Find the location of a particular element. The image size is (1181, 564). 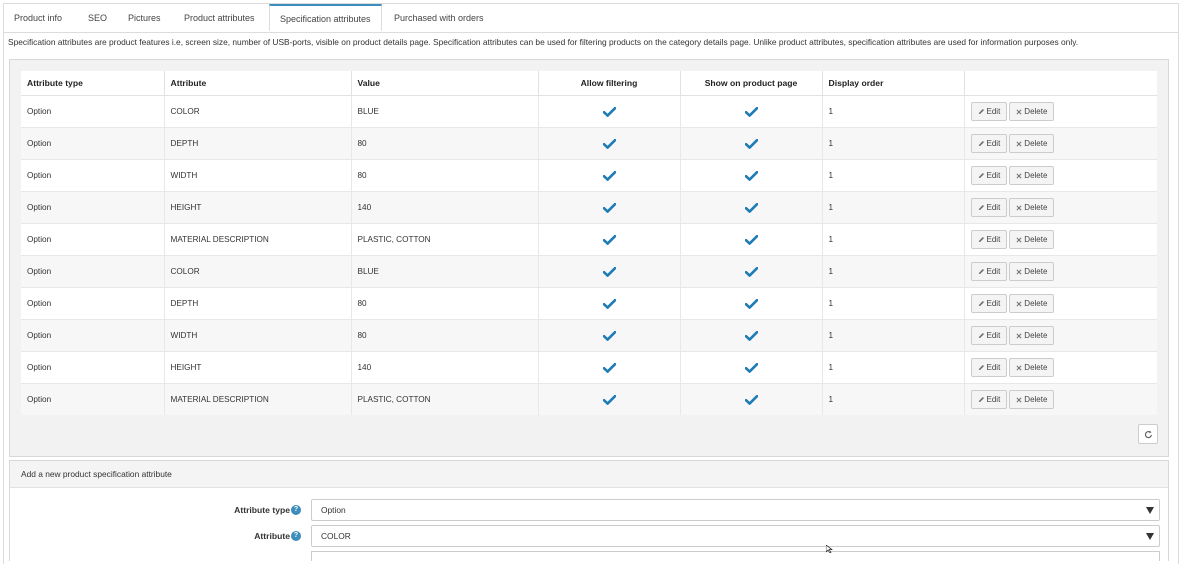

col-show-on-product-page: Show on product page is located at coordinates (751, 83).